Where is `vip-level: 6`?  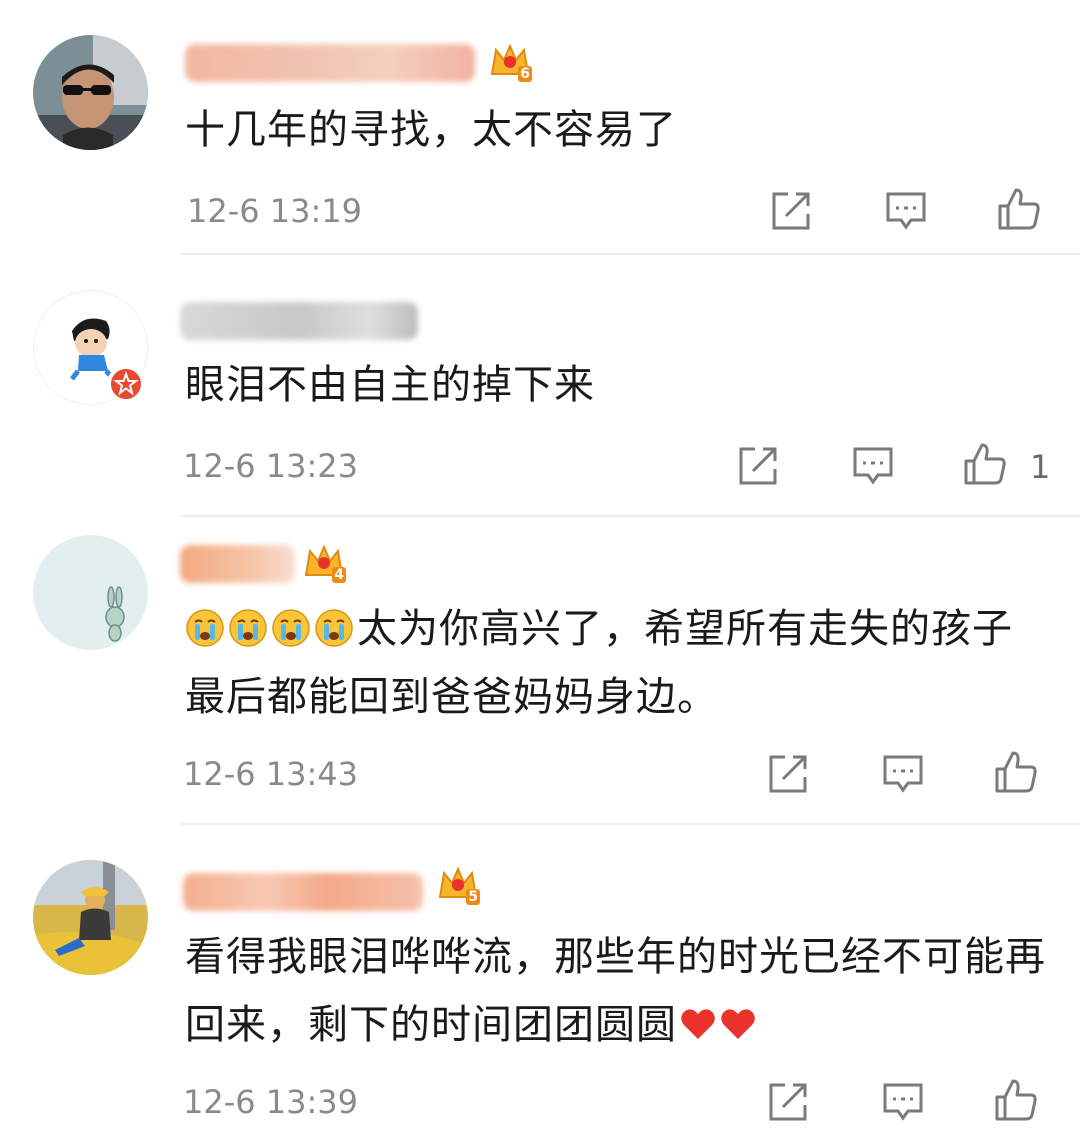 vip-level: 6 is located at coordinates (525, 74).